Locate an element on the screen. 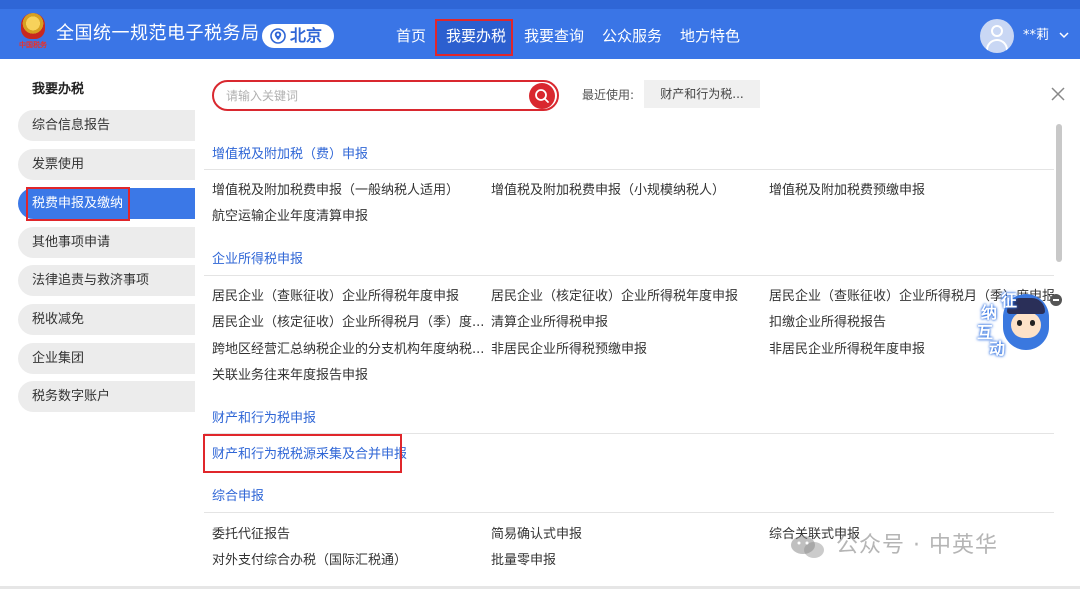 This screenshot has width=1080, height=589. location-pin-icon is located at coordinates (278, 36).